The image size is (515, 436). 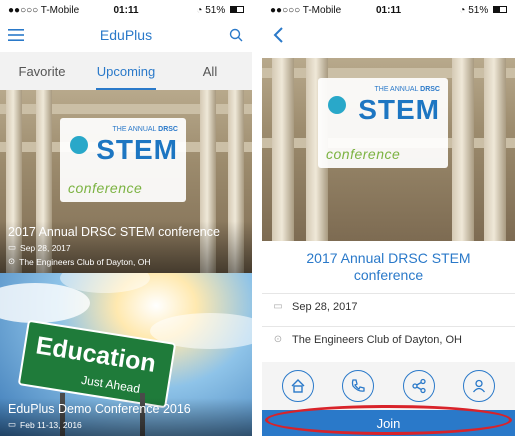 I want to click on share-icon, so click(x=418, y=386).